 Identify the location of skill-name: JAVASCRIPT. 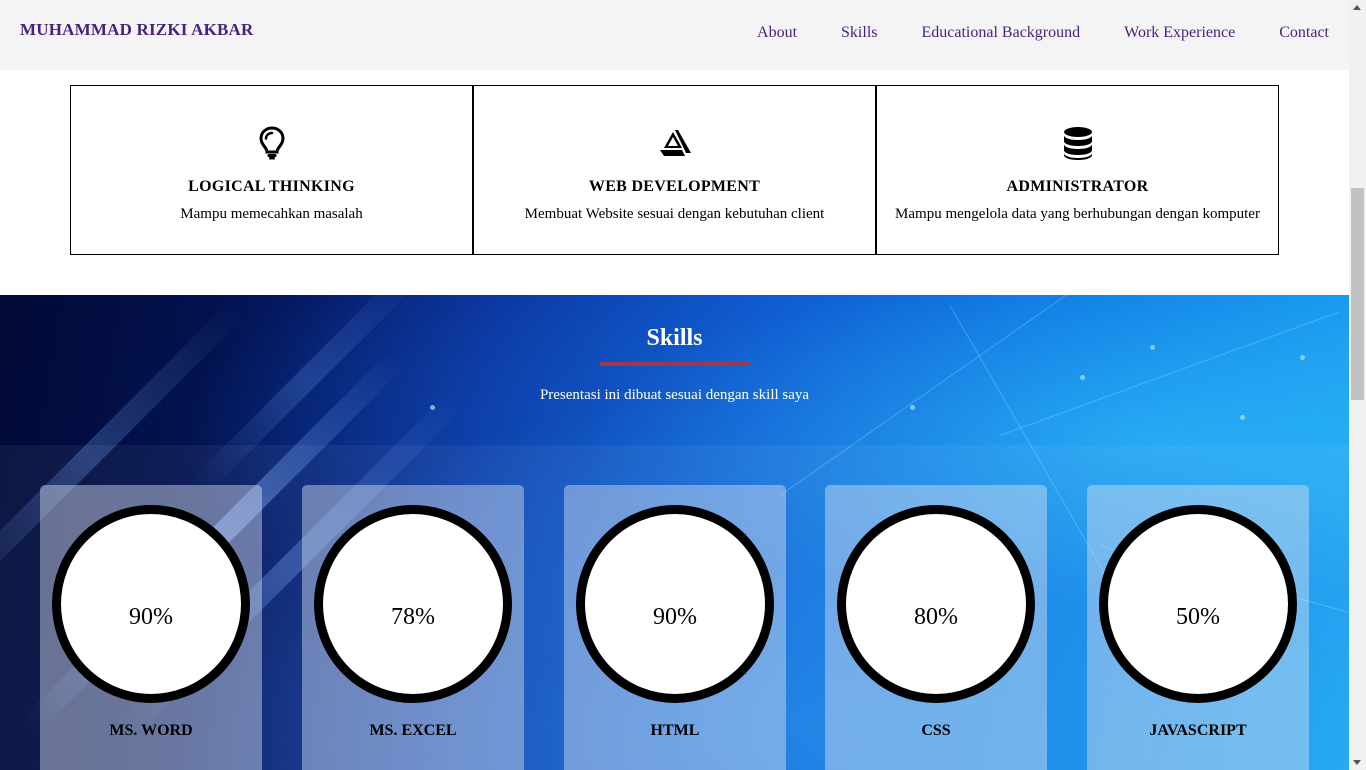
(1198, 730).